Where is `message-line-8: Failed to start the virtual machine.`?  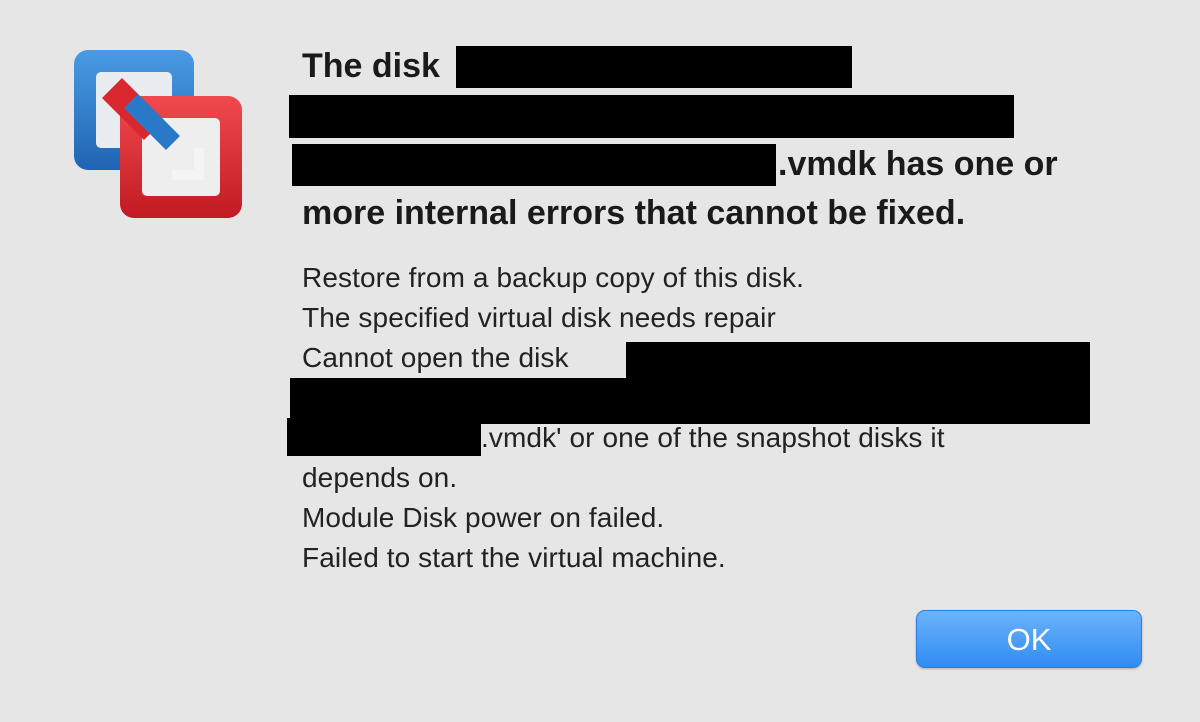 message-line-8: Failed to start the virtual machine. is located at coordinates (514, 557).